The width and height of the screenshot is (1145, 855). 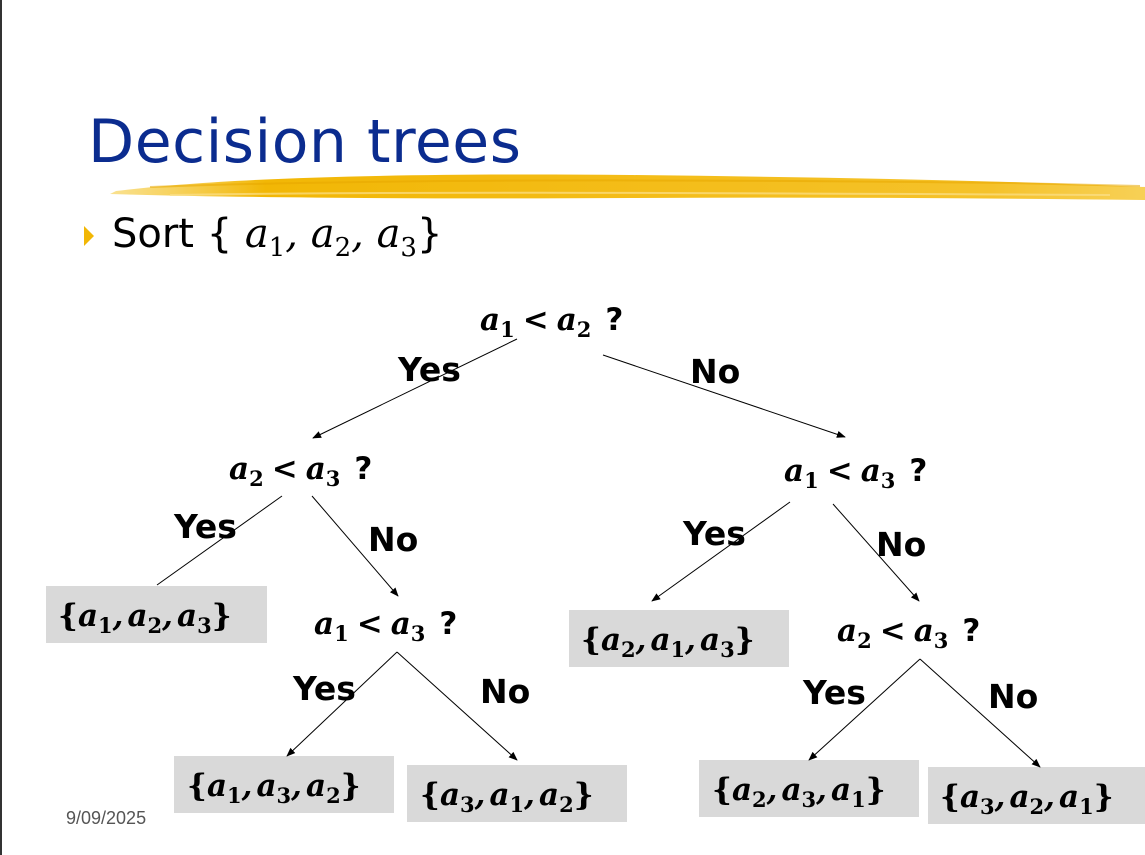 What do you see at coordinates (324, 688) in the screenshot?
I see `edge-label-leftno-yes: Yes` at bounding box center [324, 688].